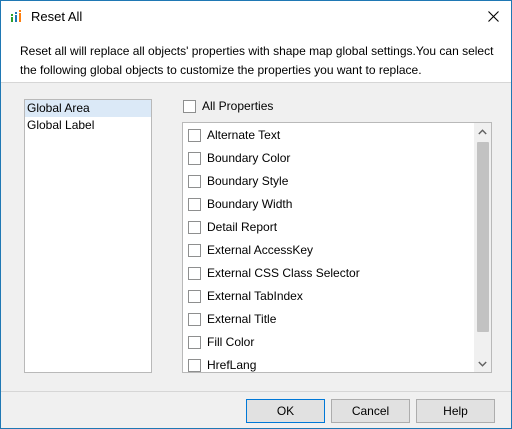  Describe the element at coordinates (16, 16) in the screenshot. I see `bar-chart-icon` at that location.